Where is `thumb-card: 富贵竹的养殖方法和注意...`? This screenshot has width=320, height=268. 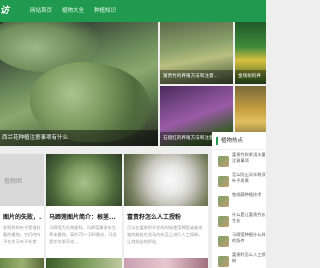
thumb-card: 富贵竹的养殖方法和注意... is located at coordinates (196, 53).